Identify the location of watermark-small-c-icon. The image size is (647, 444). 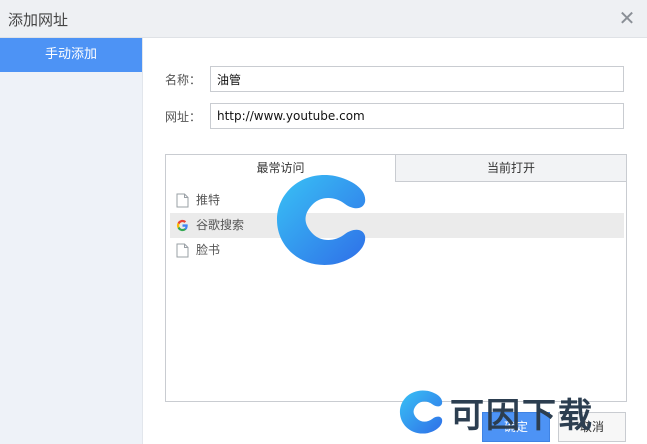
(421, 412).